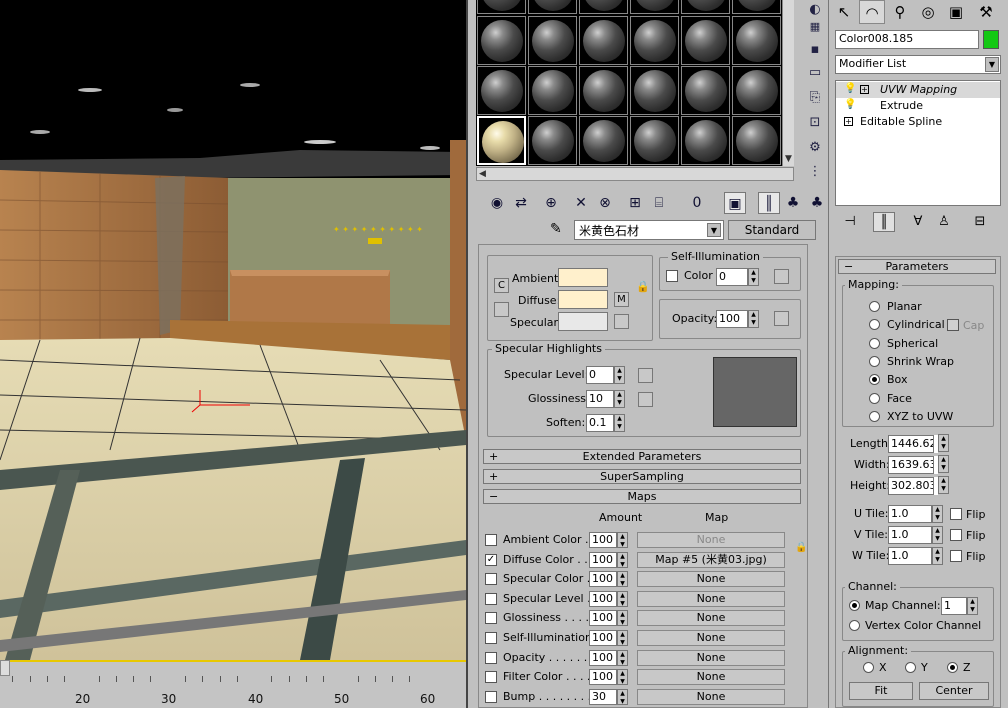  Describe the element at coordinates (583, 277) in the screenshot. I see `ambient-color-swatch` at that location.